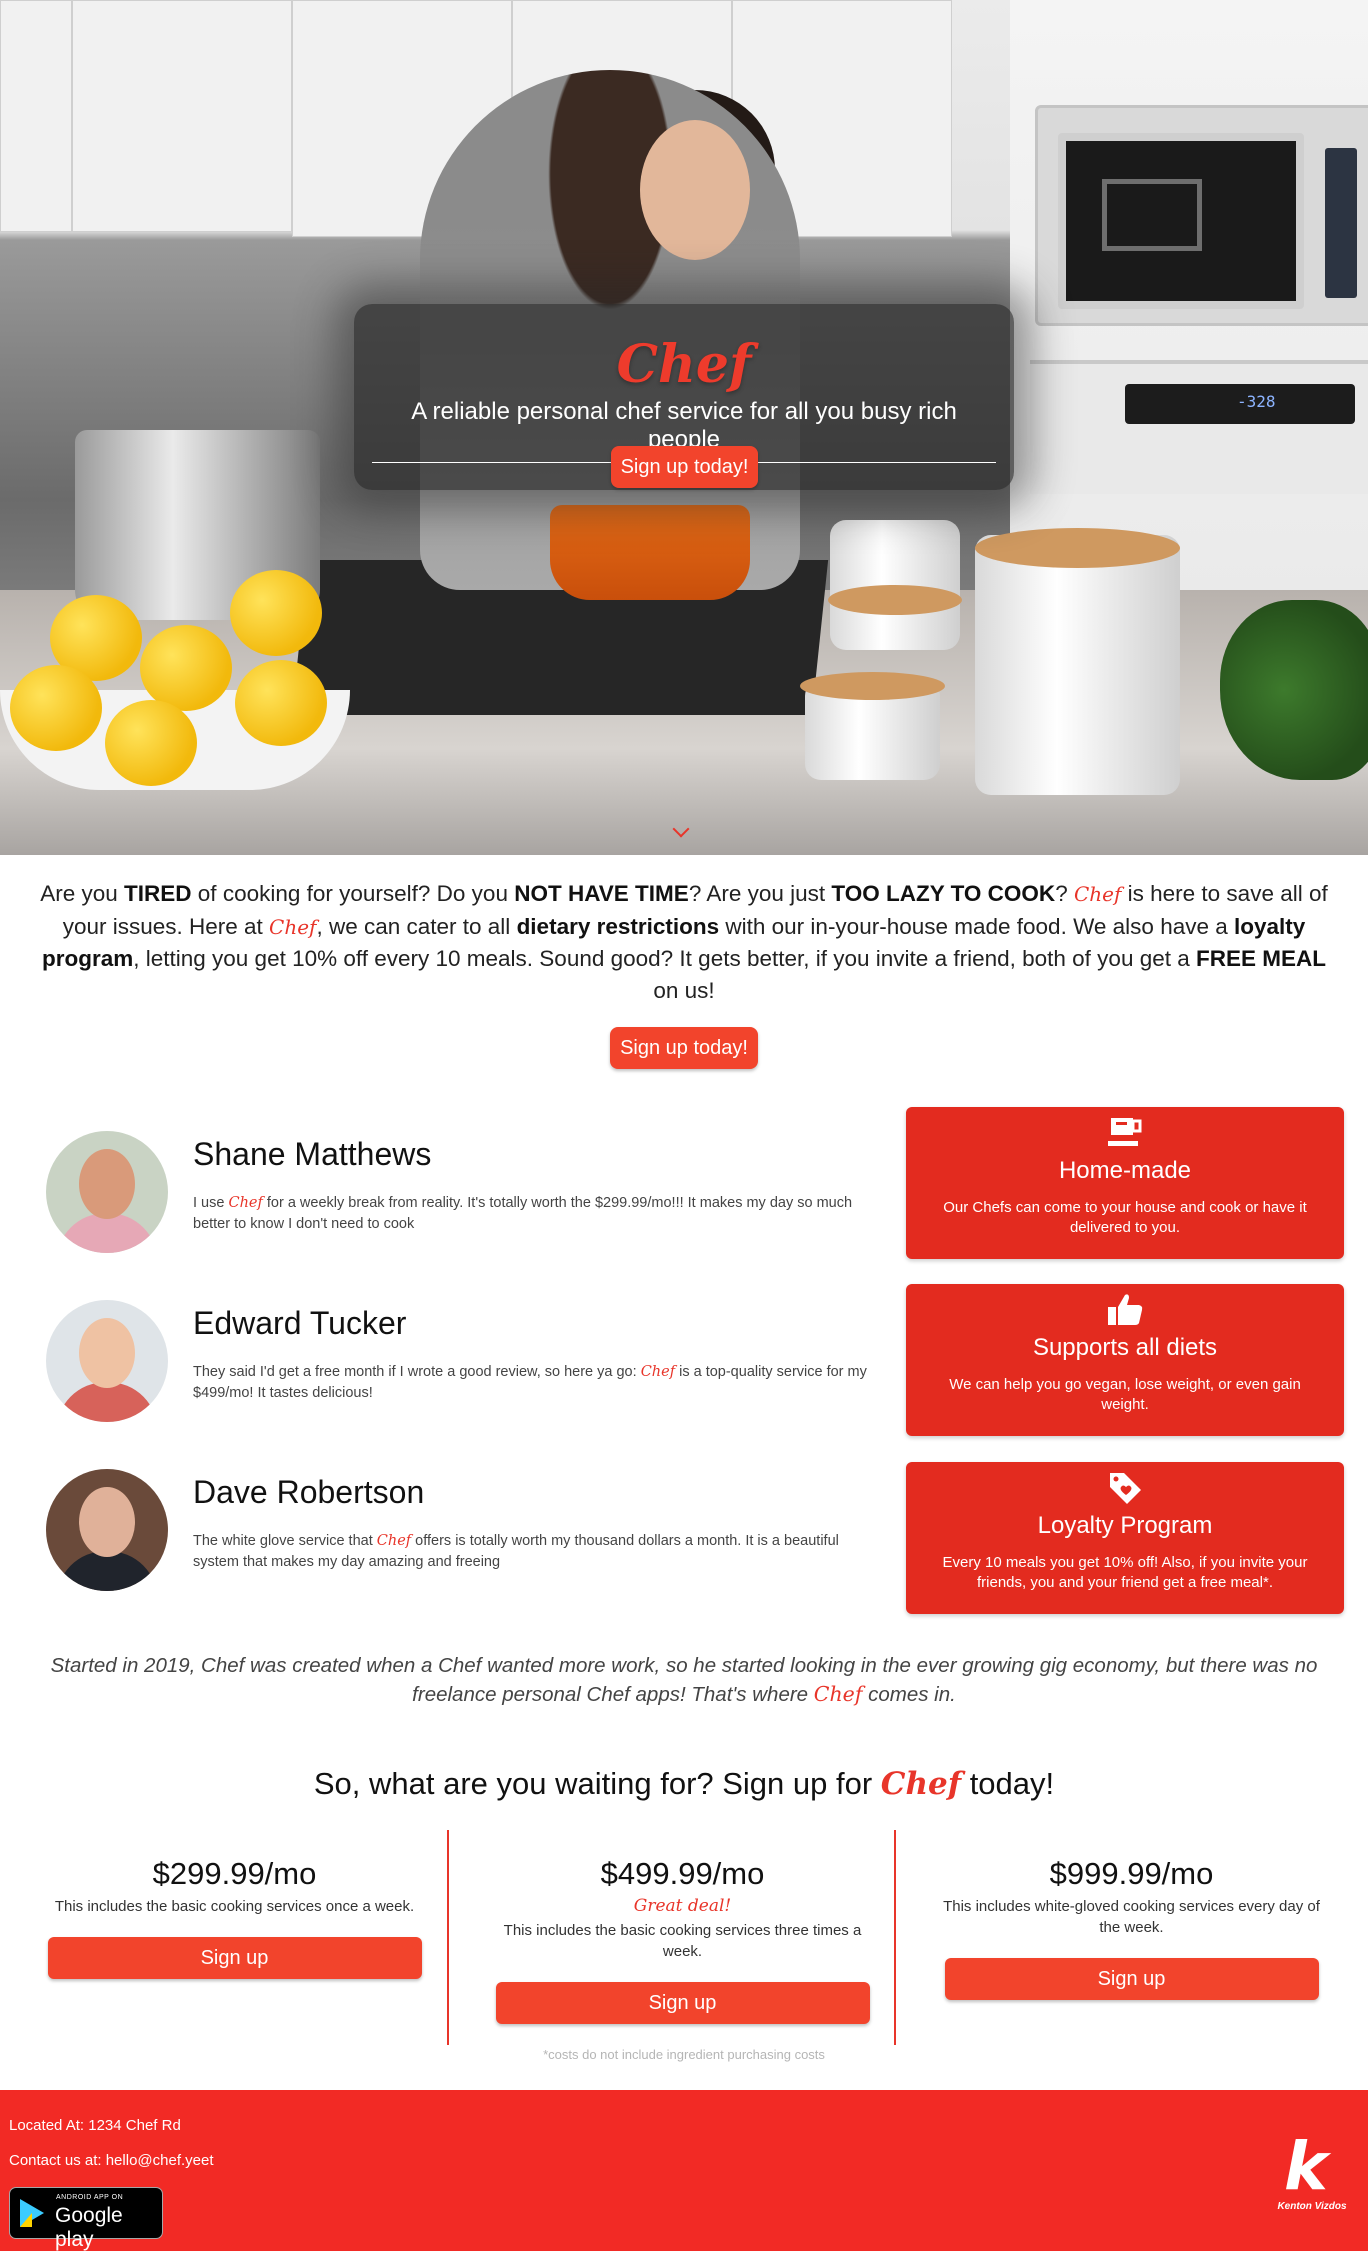 The image size is (1368, 2252). Describe the element at coordinates (111, 2160) in the screenshot. I see `footer-contact: Contact us at: hello@chef.yeet` at that location.